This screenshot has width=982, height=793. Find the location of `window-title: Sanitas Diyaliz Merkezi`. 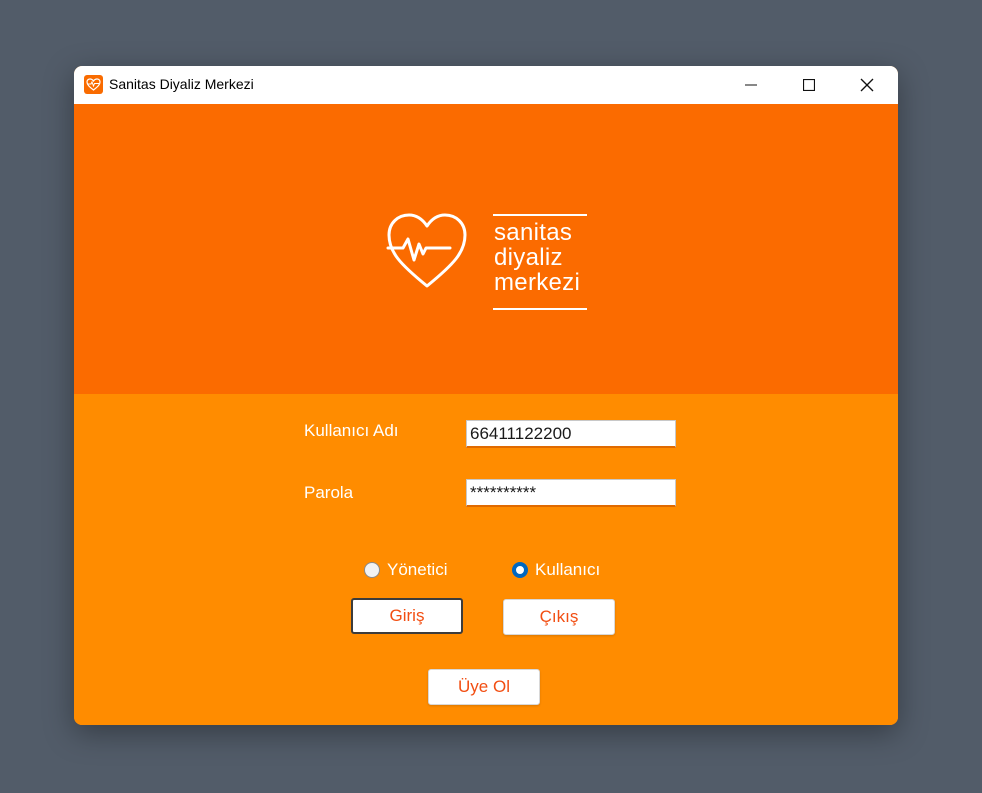

window-title: Sanitas Diyaliz Merkezi is located at coordinates (181, 84).